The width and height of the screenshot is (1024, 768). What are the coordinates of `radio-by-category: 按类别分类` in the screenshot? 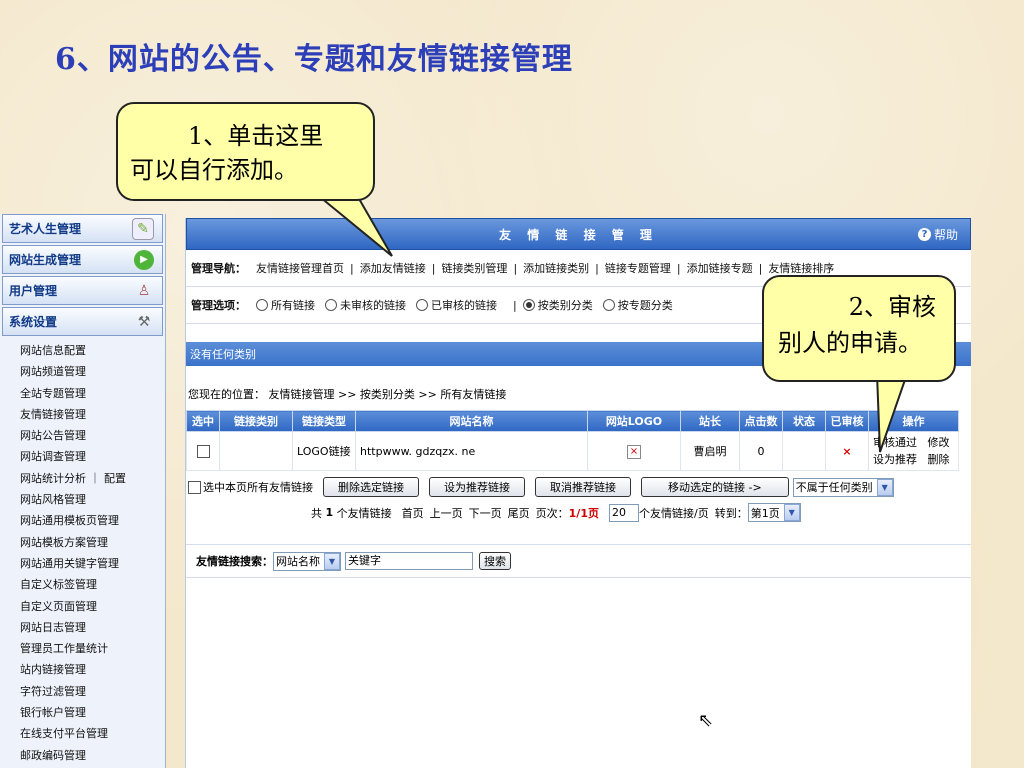 It's located at (557, 305).